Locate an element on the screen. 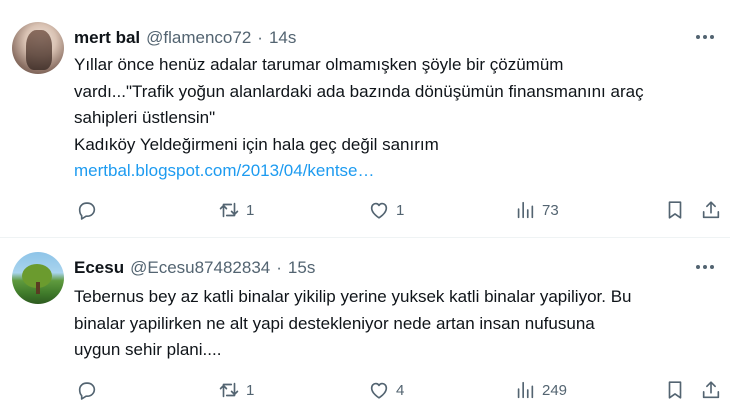  author-handle: @flamenco72 is located at coordinates (198, 38).